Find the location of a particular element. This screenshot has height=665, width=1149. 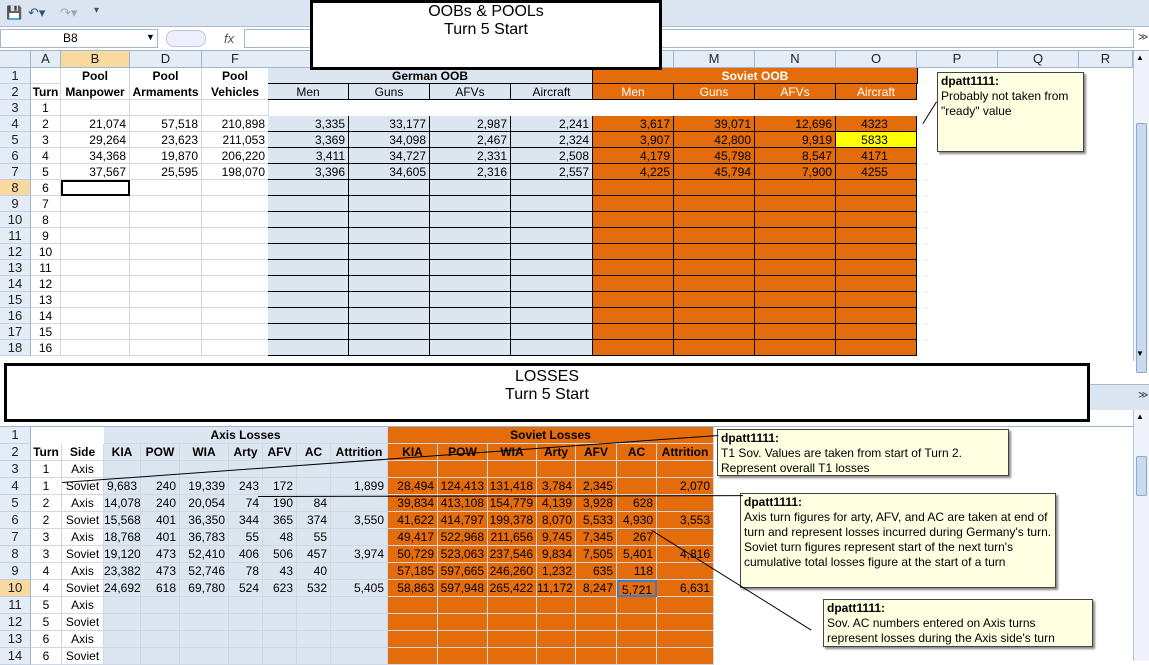

cell-value: 237,546 is located at coordinates (512, 554).